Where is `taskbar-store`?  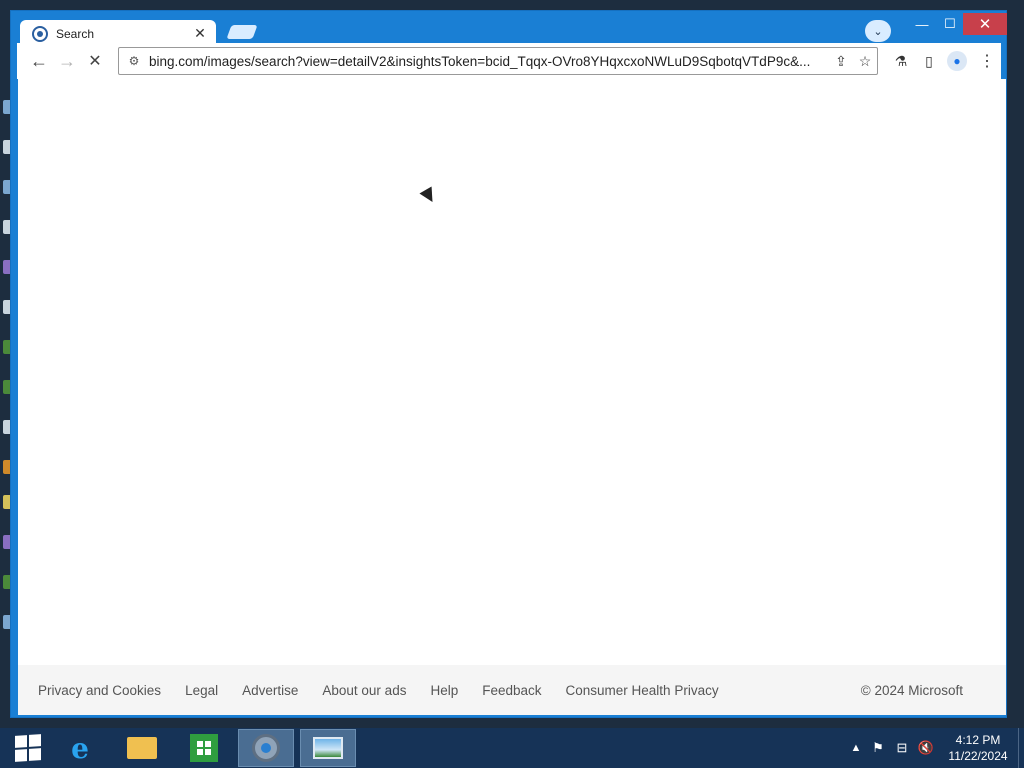
taskbar-store is located at coordinates (204, 748).